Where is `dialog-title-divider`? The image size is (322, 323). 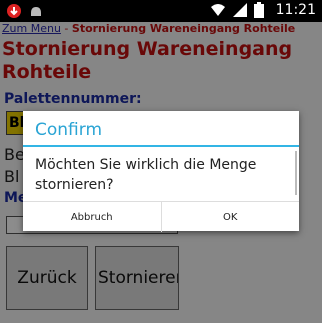
dialog-title-divider is located at coordinates (161, 146).